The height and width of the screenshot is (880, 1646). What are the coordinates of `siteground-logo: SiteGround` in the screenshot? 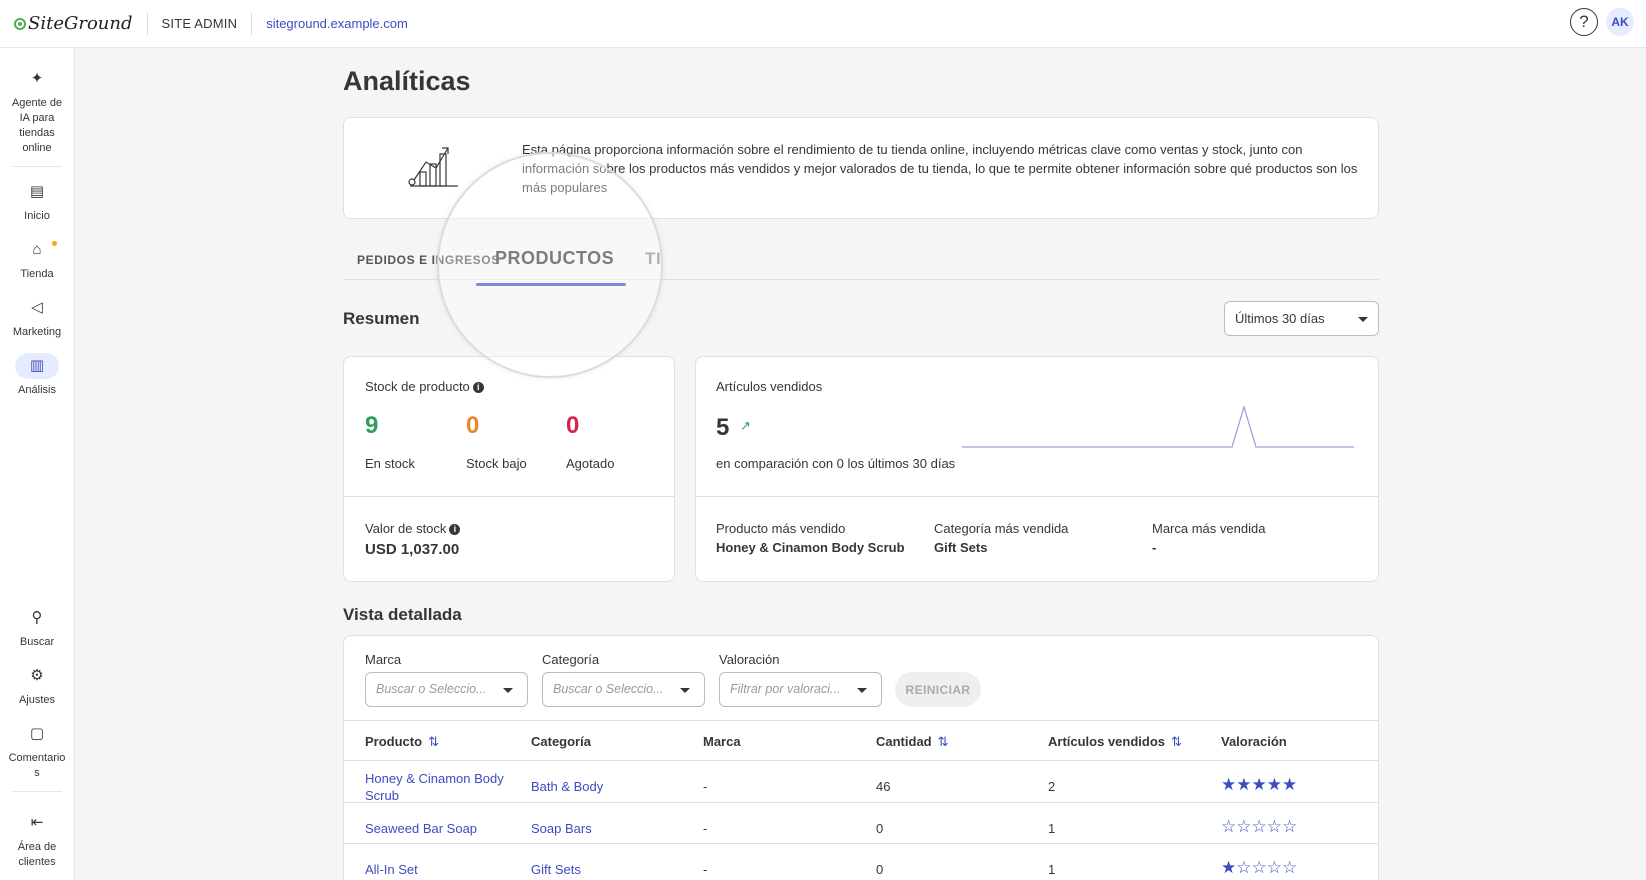 It's located at (73, 23).